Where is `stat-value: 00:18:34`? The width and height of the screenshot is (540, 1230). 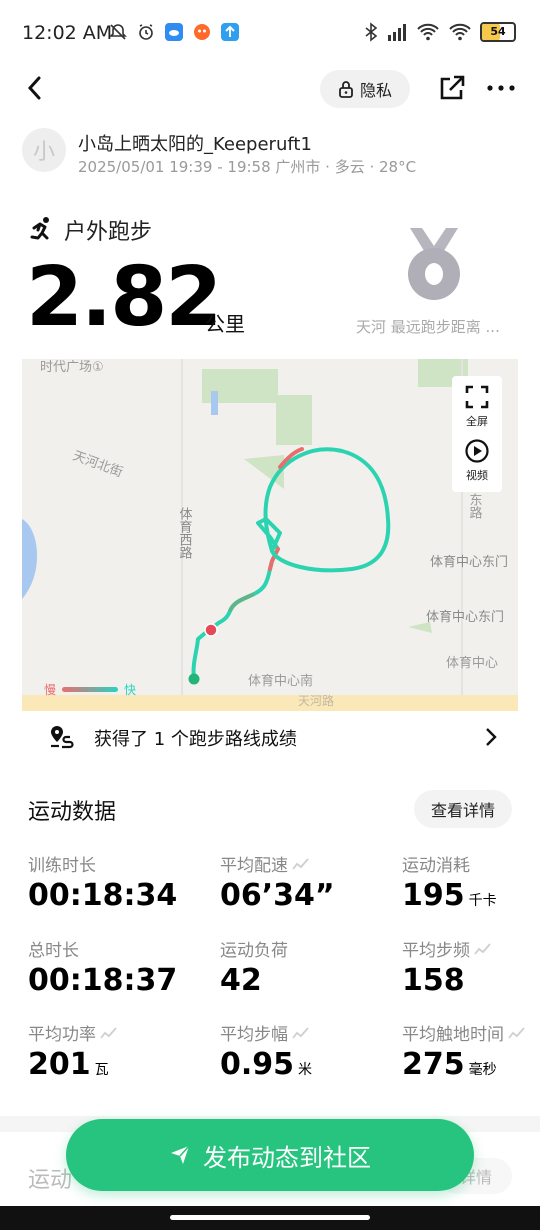
stat-value: 00:18:34 is located at coordinates (103, 895).